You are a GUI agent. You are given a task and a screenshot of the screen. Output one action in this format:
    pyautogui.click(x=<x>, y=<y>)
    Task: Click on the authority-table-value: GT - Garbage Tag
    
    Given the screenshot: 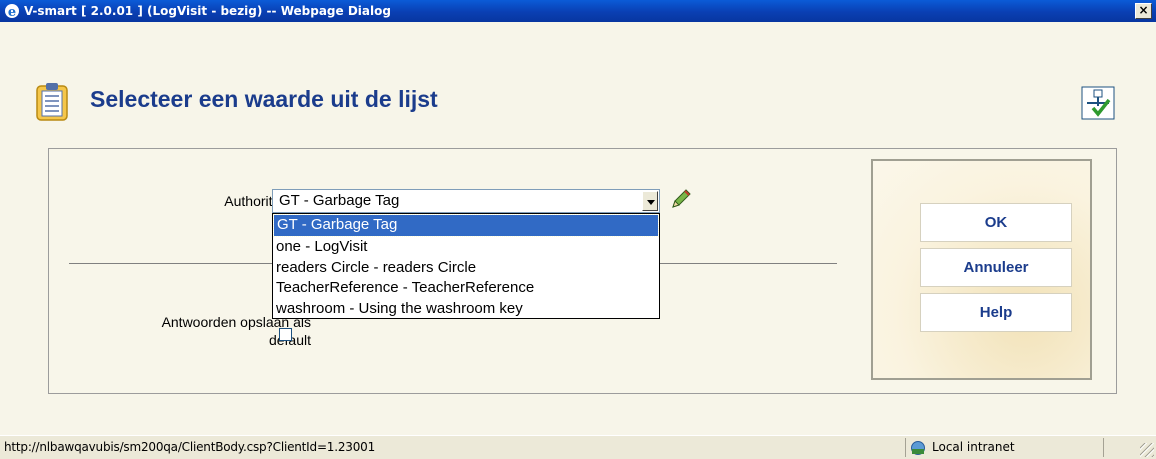 What is the action you would take?
    pyautogui.click(x=339, y=200)
    